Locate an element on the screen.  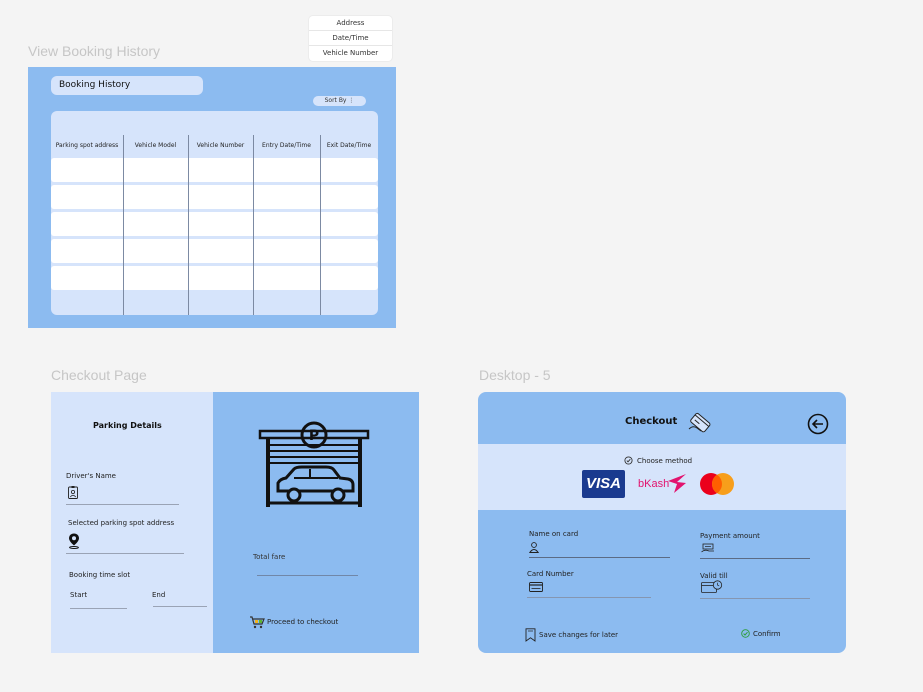
proceed-to-checkout-button: Proceed to checkout is located at coordinates (293, 622).